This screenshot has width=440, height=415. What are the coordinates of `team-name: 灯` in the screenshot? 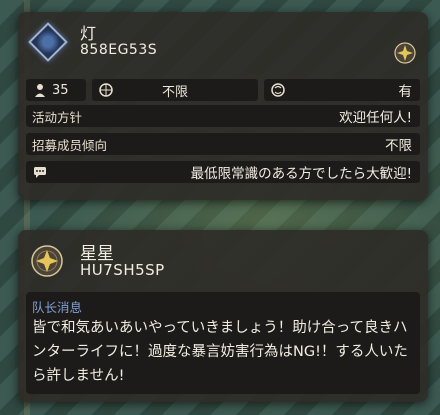 It's located at (88, 33).